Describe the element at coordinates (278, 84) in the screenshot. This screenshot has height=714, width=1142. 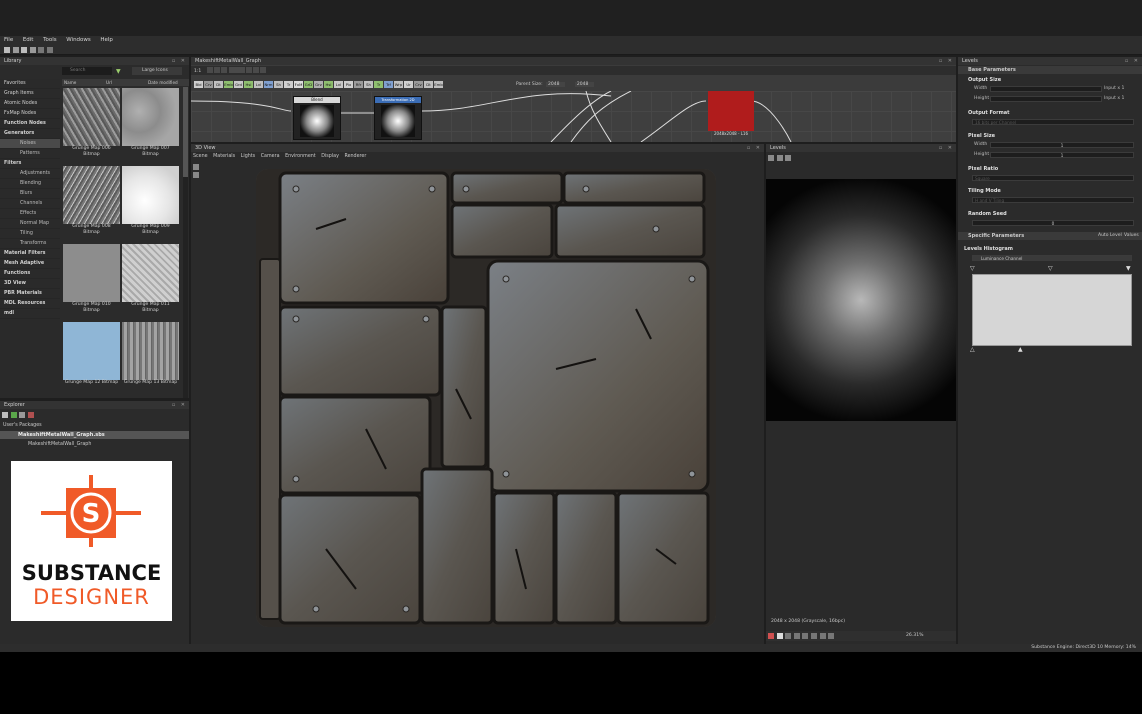
I see `node-chip-sh: Sh` at that location.